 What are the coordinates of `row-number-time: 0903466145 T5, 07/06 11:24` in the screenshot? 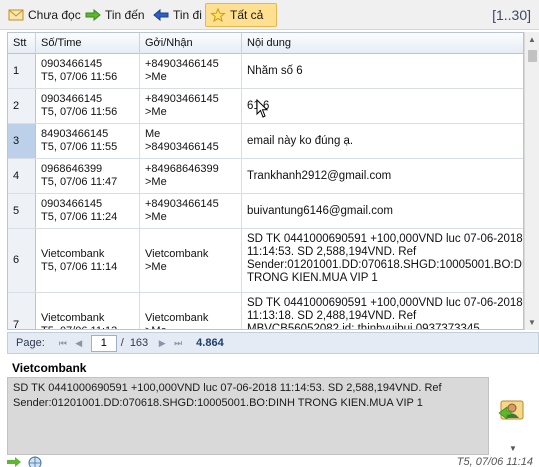 It's located at (88, 211).